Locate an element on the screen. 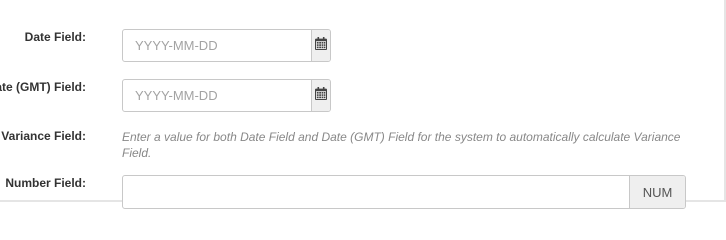  variance-field-label: Variance Field: is located at coordinates (43, 136).